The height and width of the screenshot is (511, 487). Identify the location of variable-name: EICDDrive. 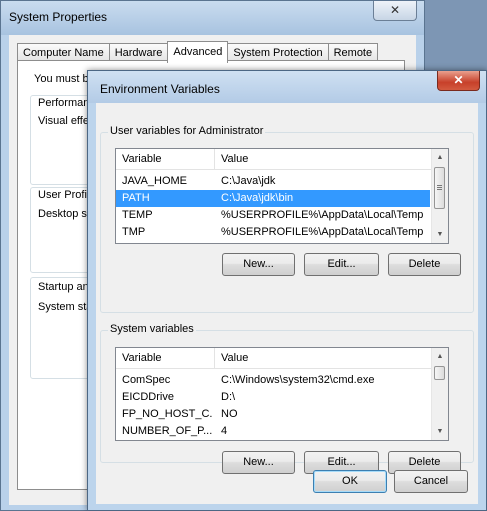
(148, 397).